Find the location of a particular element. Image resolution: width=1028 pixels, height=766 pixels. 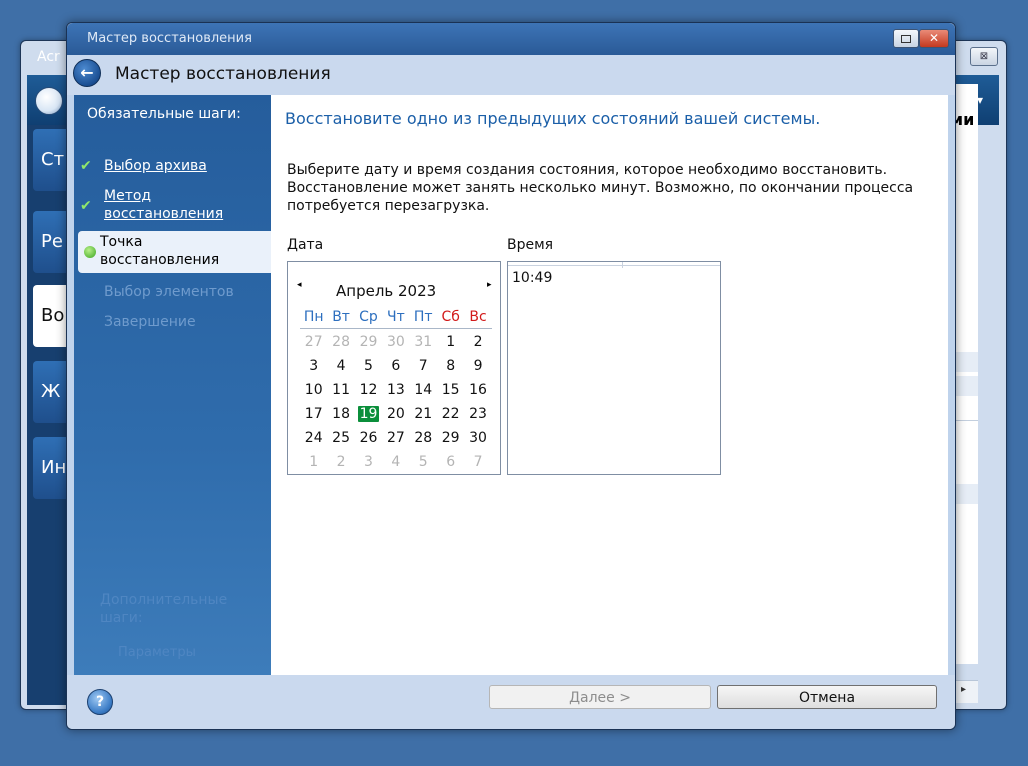

calendar-day: 13 is located at coordinates (395, 391).